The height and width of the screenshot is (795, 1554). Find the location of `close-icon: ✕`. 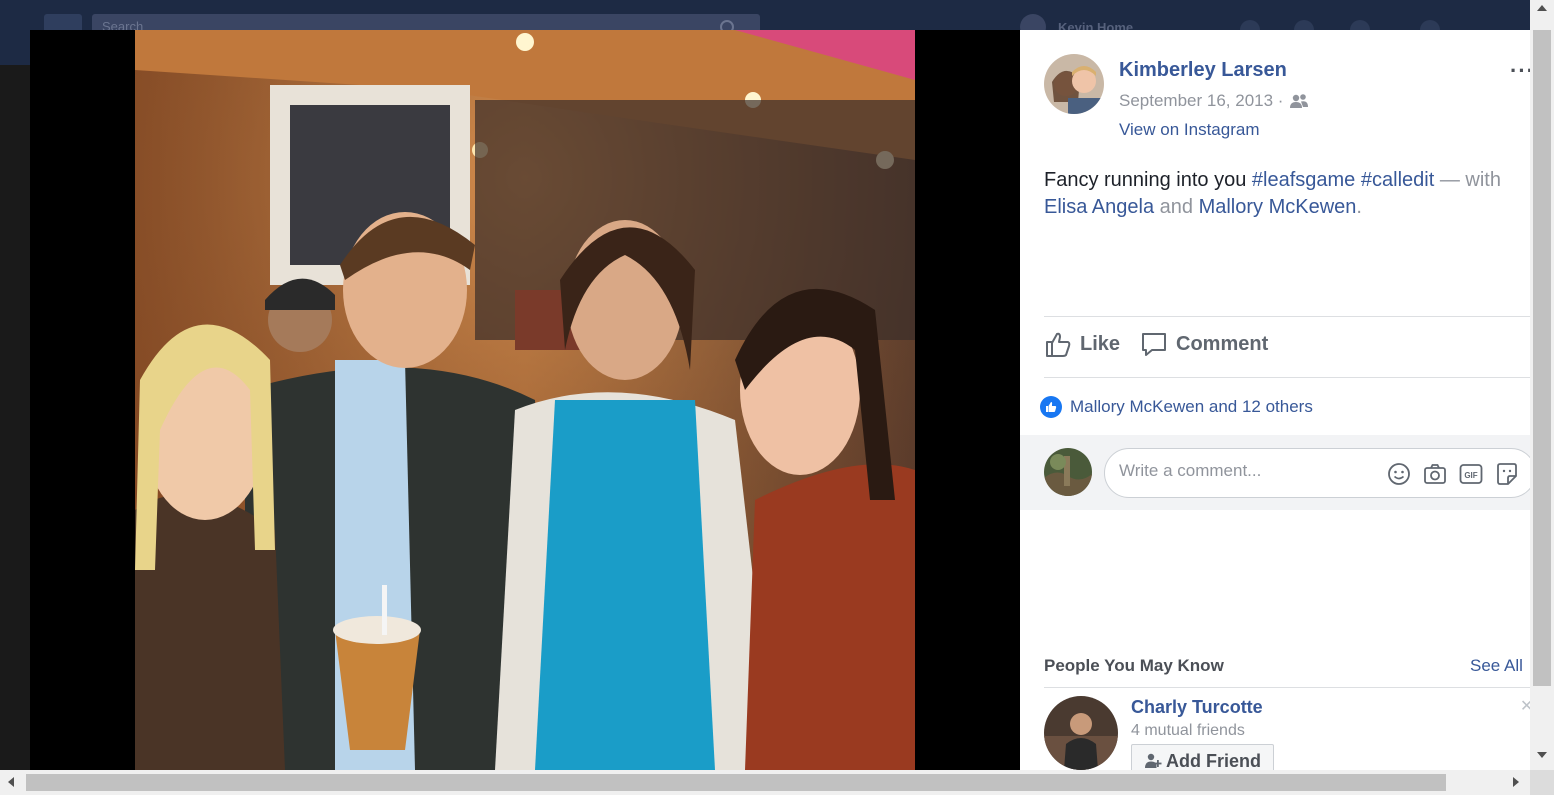

close-icon: ✕ is located at coordinates (1525, 706).